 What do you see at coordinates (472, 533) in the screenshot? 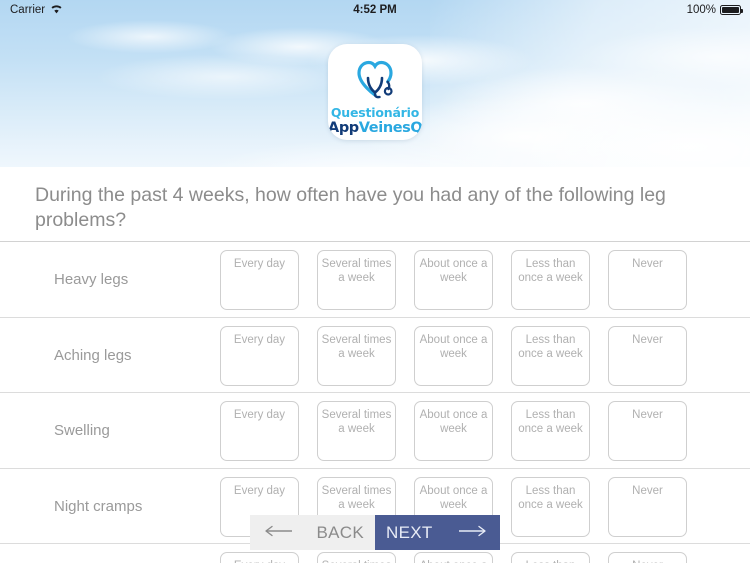
I see `arrow-right-icon` at bounding box center [472, 533].